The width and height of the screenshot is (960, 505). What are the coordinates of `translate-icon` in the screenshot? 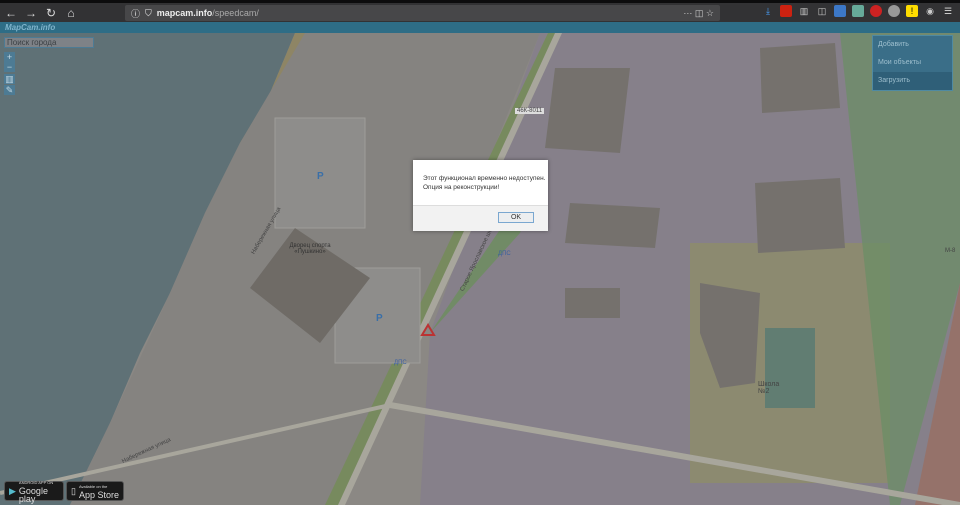 It's located at (840, 11).